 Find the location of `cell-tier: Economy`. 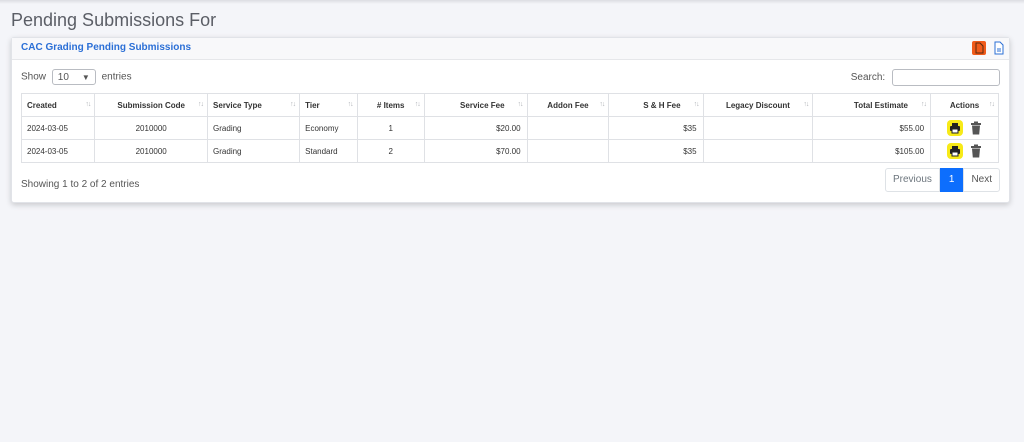

cell-tier: Economy is located at coordinates (328, 128).